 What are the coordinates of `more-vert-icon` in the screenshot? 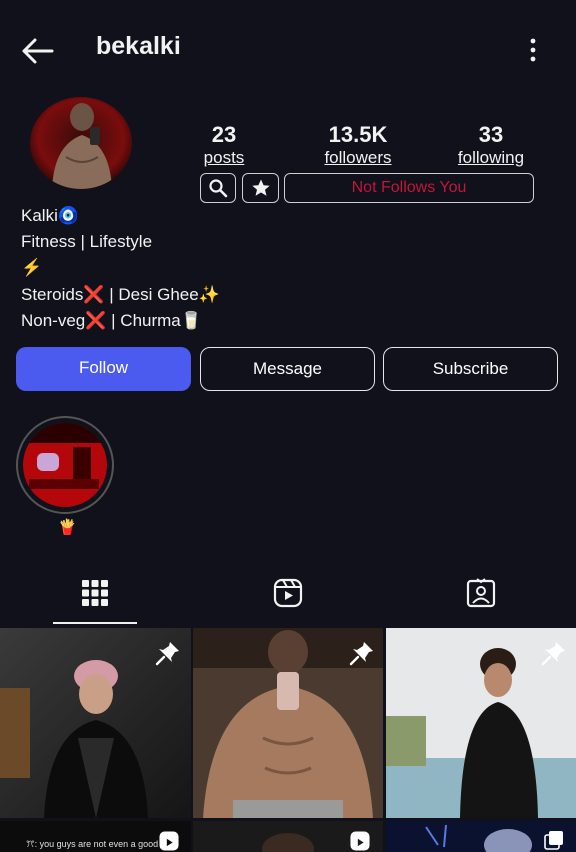 It's located at (533, 50).